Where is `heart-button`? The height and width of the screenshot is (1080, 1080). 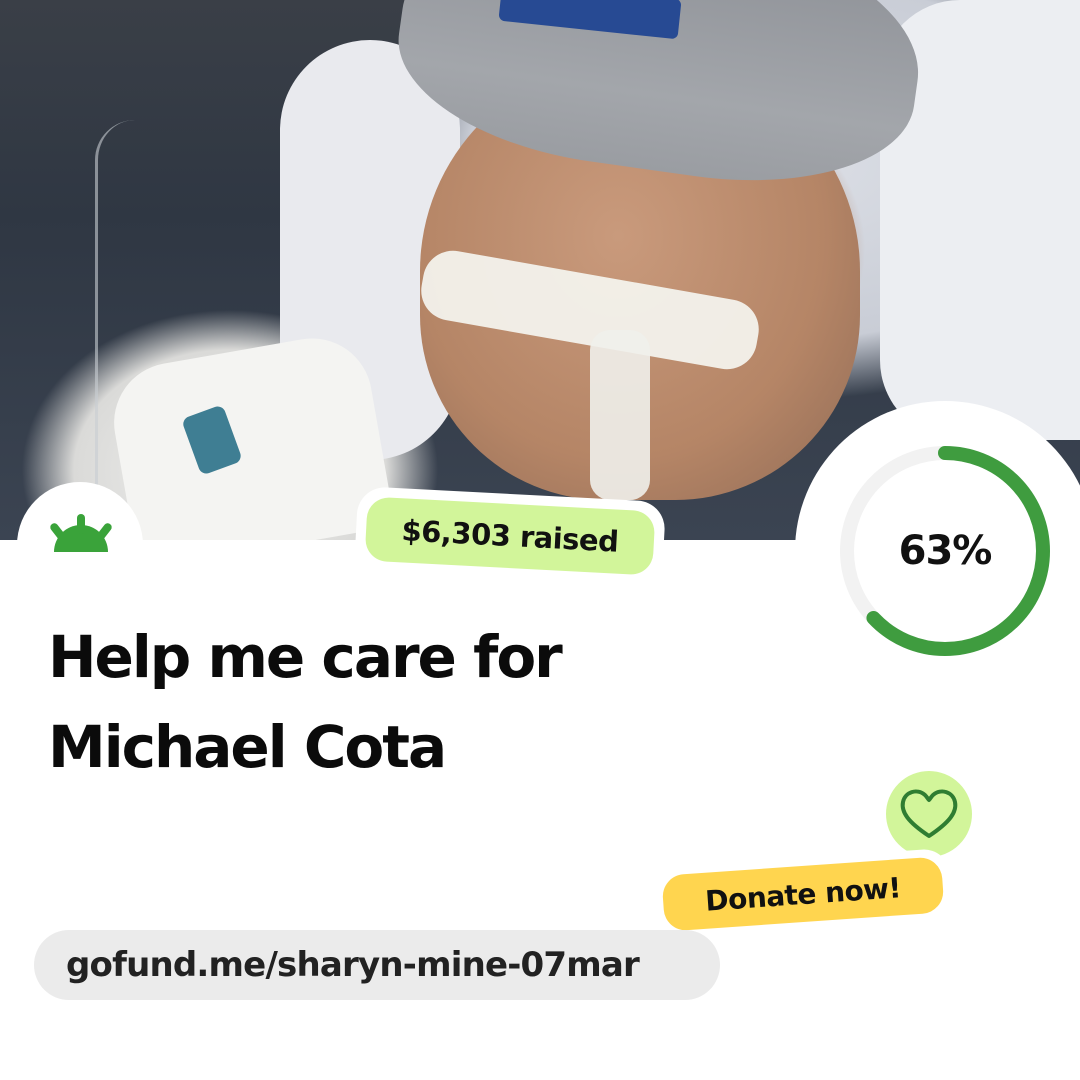
heart-button is located at coordinates (929, 814).